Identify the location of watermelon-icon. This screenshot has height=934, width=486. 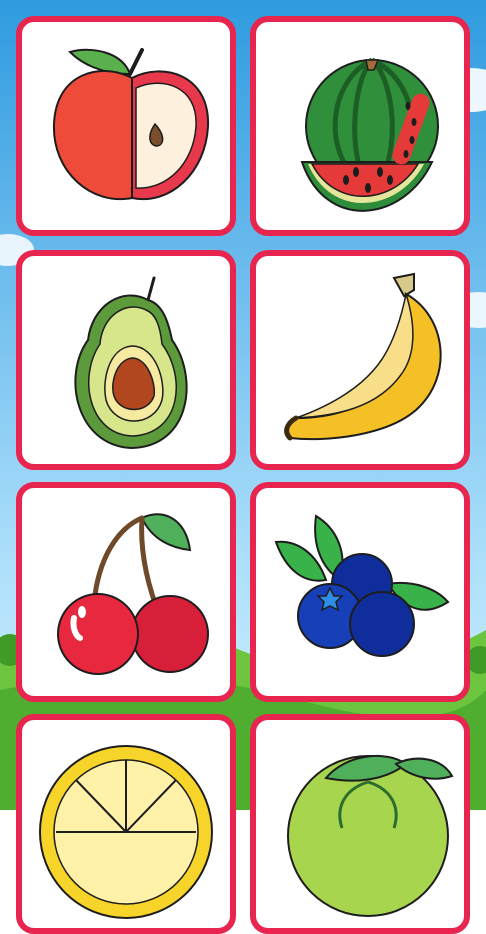
(369, 134).